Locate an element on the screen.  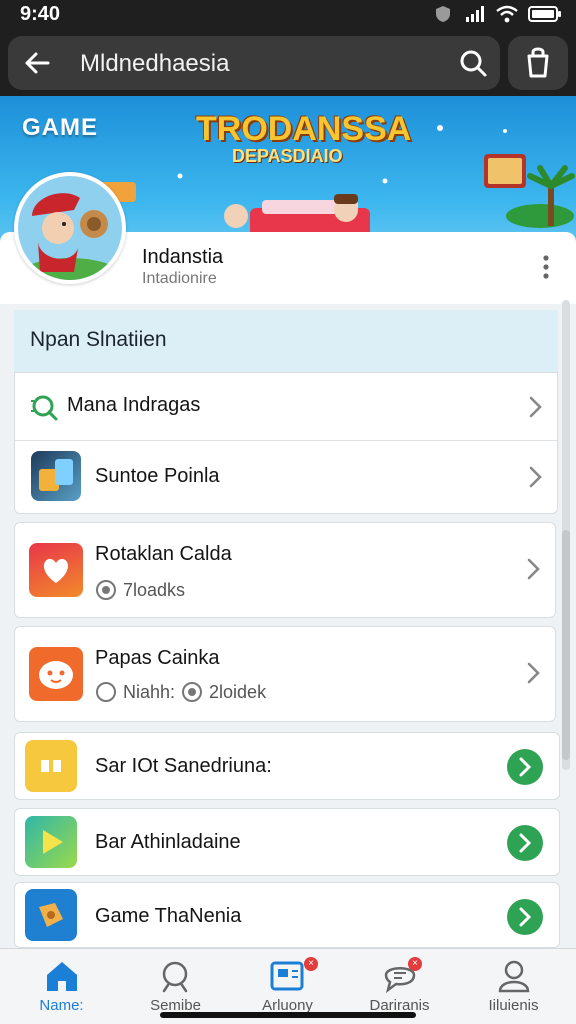
top-bar: Mldnedhaesia is located at coordinates (288, 63).